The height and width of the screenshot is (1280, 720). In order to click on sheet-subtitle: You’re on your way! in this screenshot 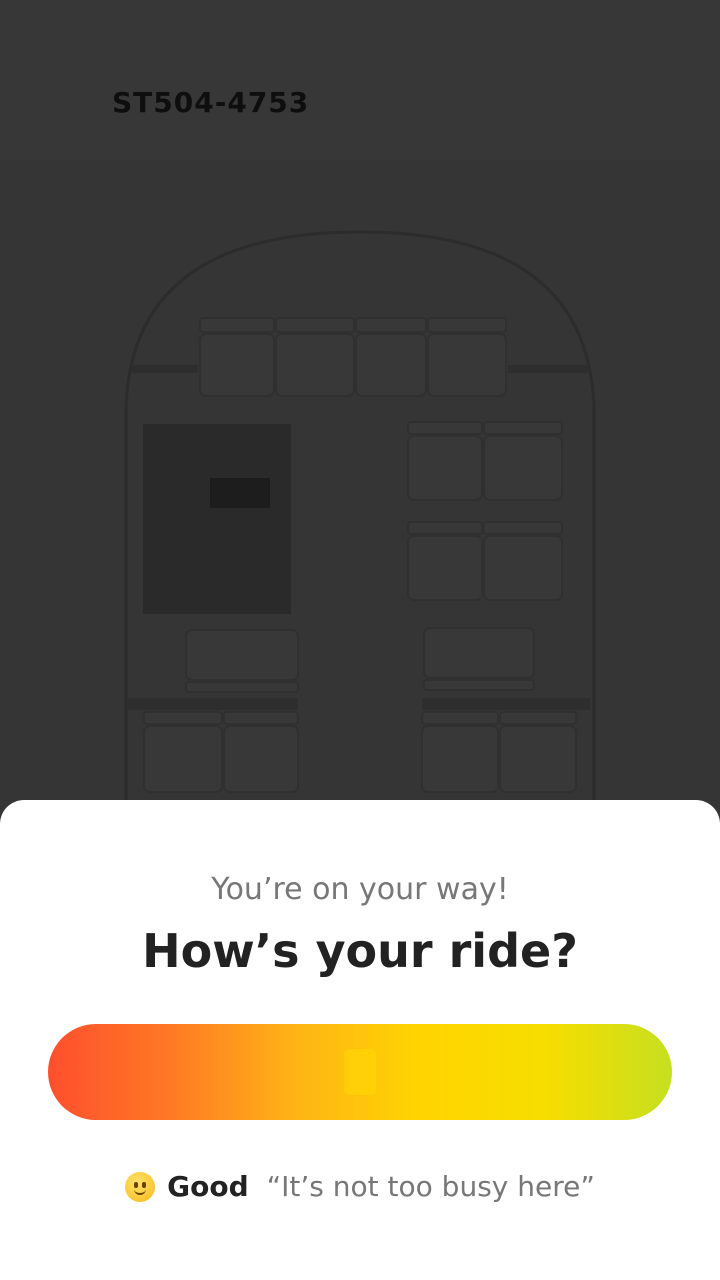, I will do `click(360, 889)`.